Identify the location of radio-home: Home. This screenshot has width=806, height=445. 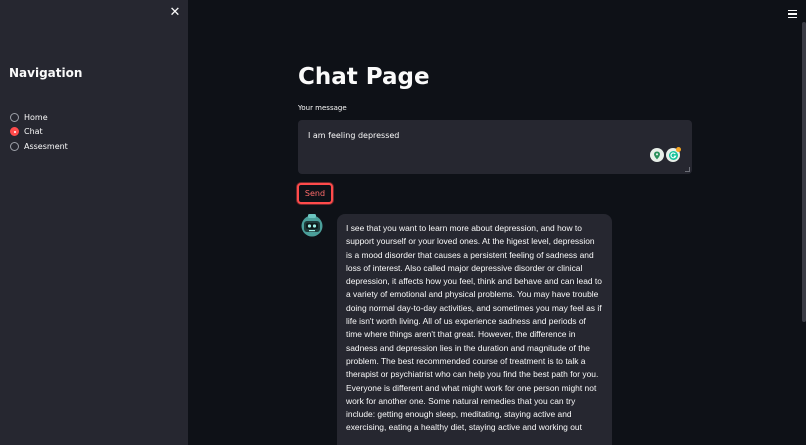
(39, 117).